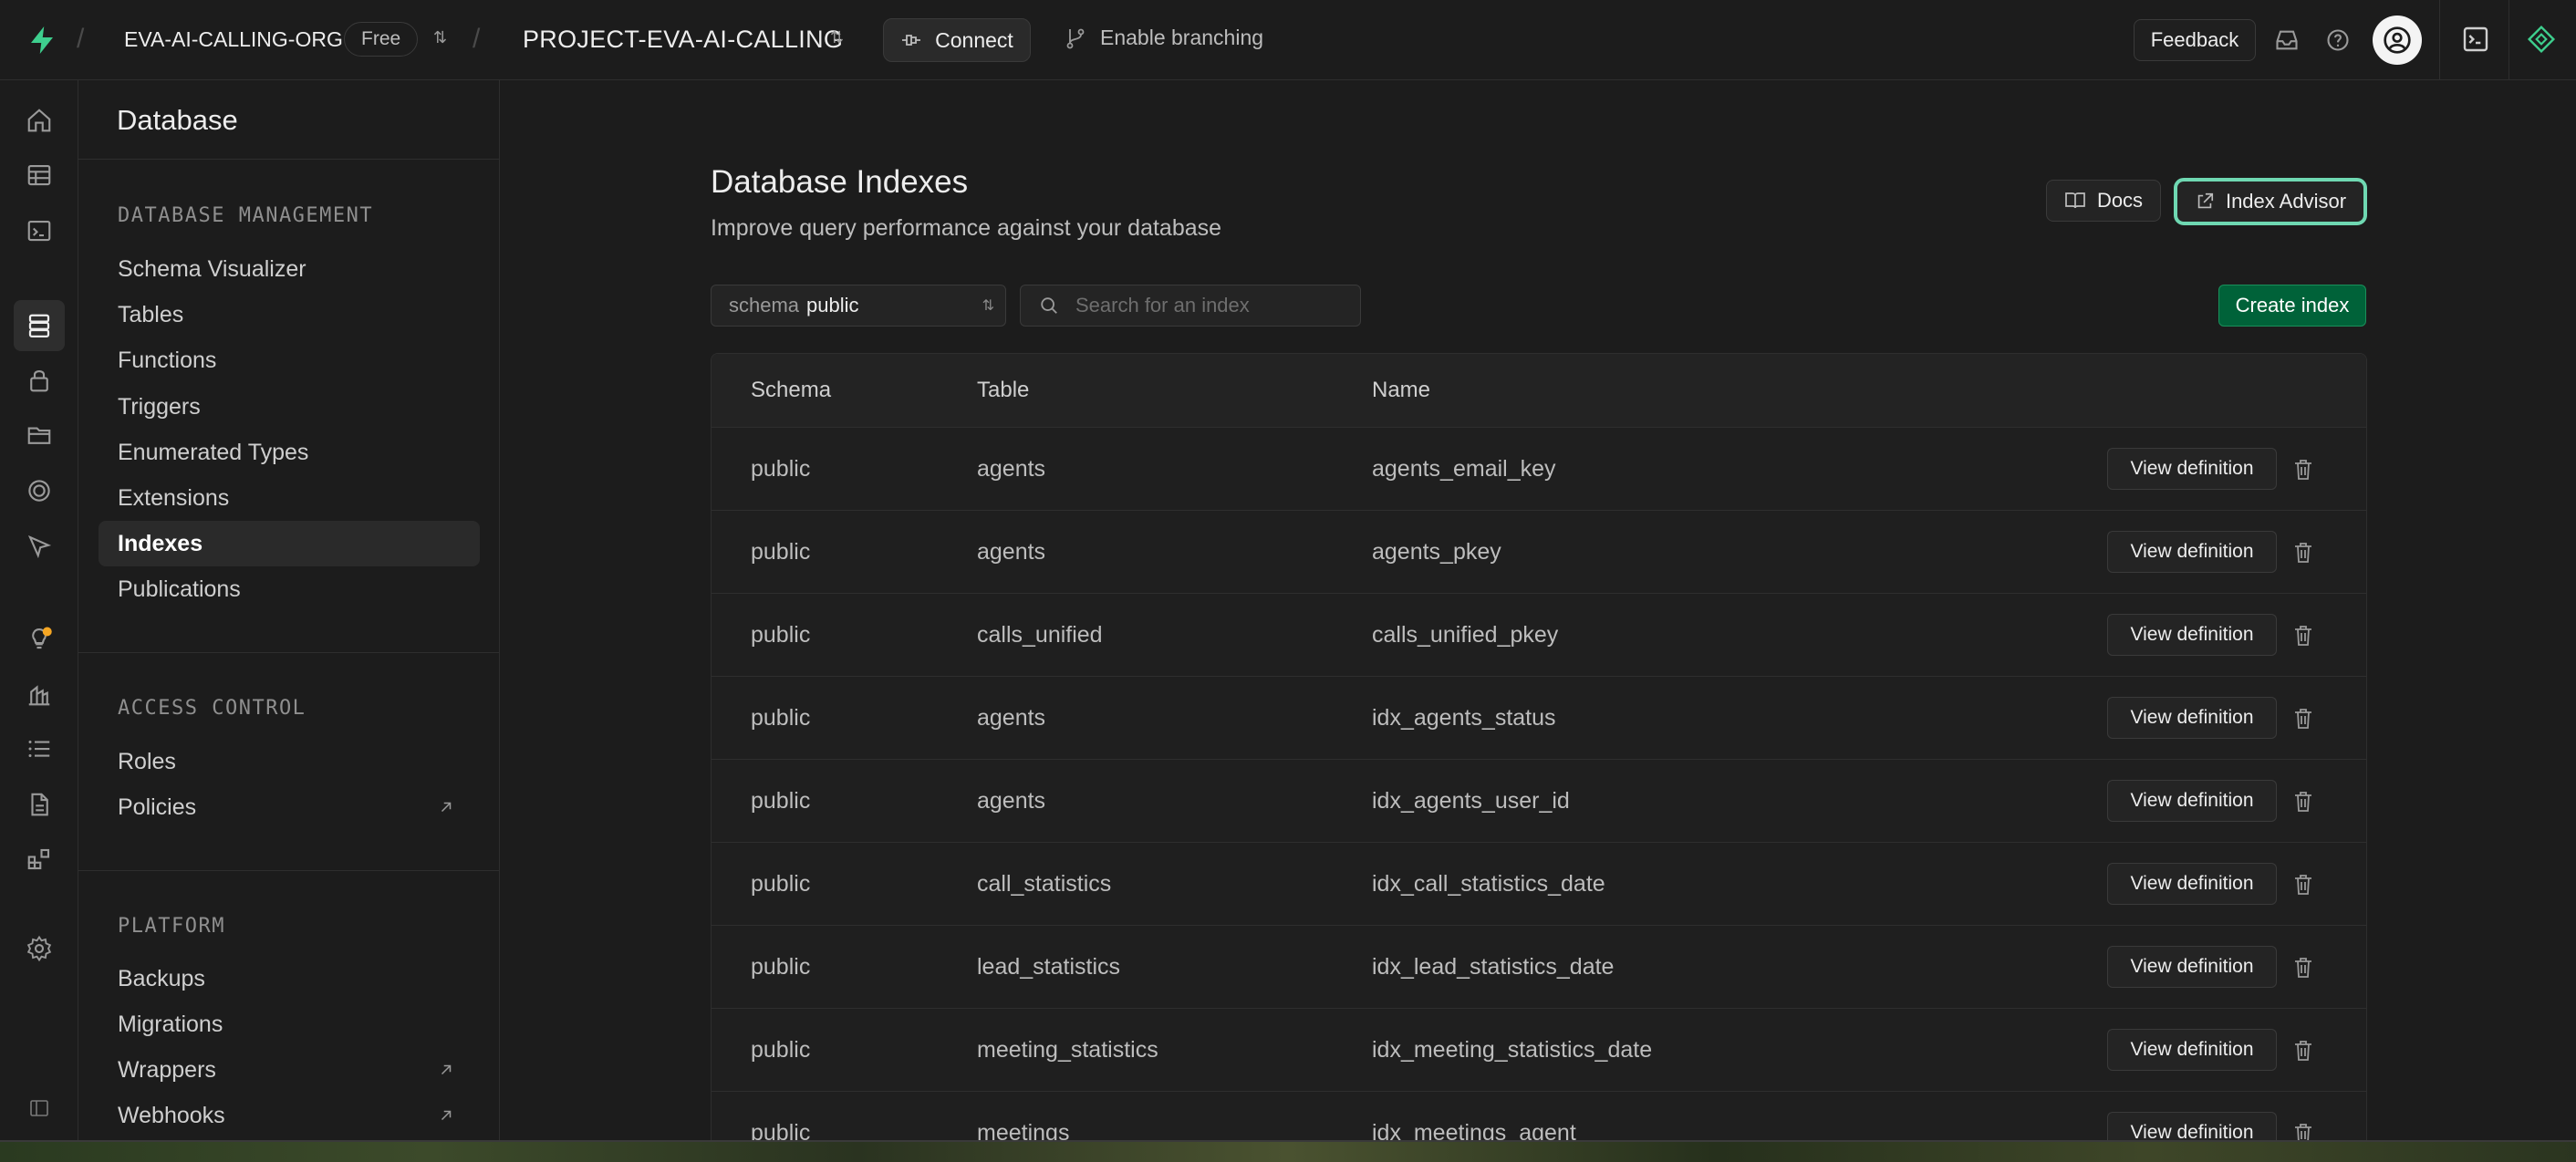 The width and height of the screenshot is (2576, 1162). I want to click on list-icon, so click(39, 749).